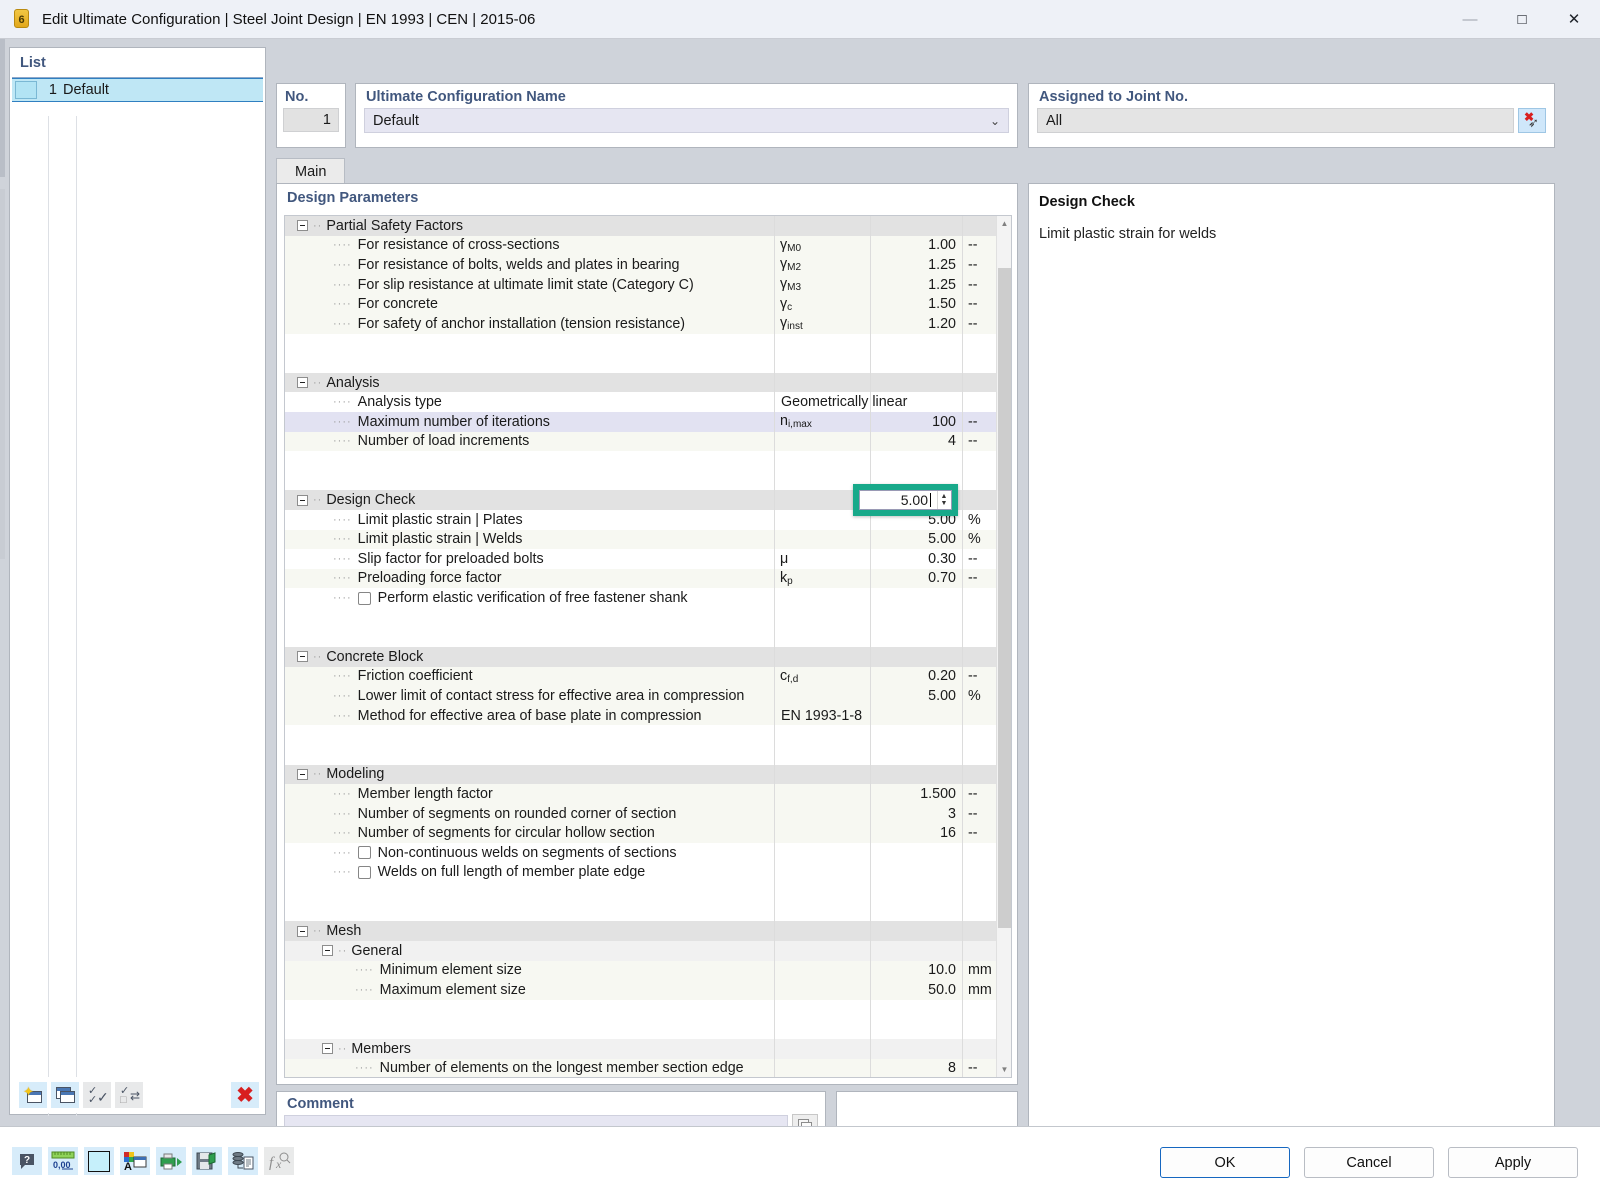  I want to click on tree-group-row: ·· General, so click(640, 950).